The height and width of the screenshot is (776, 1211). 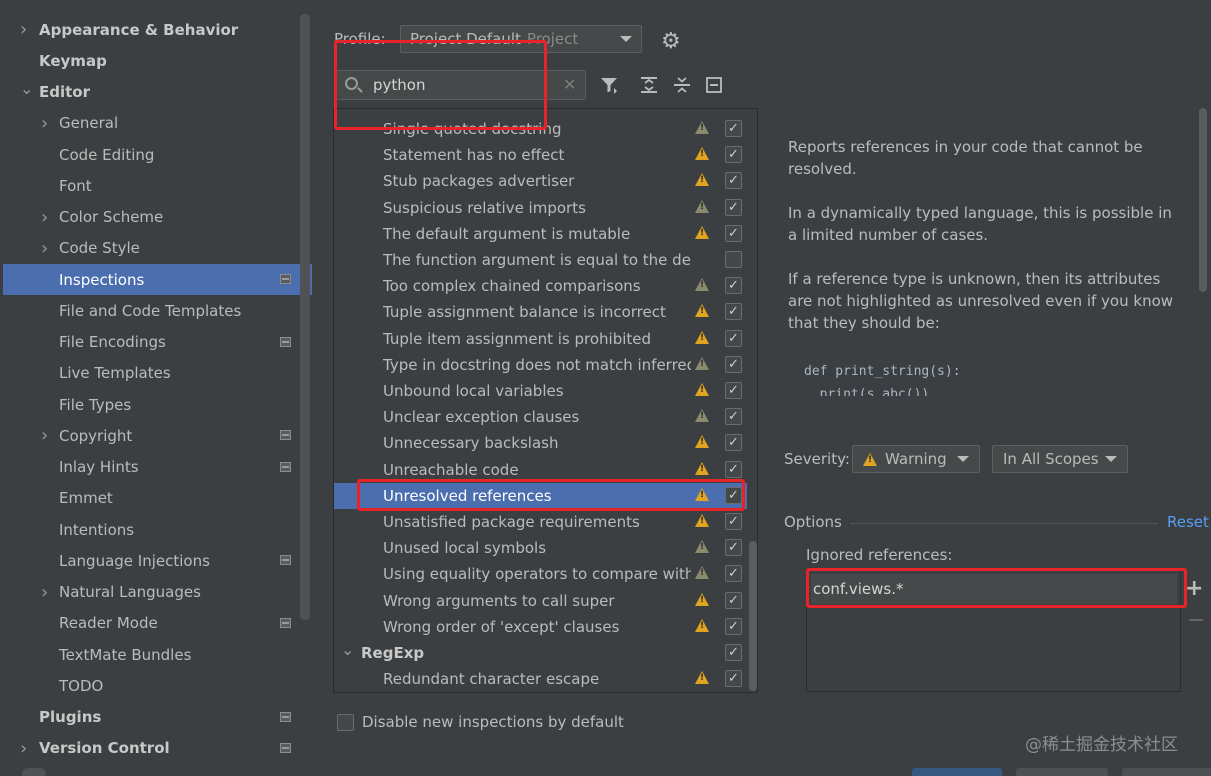 I want to click on sidebar-item-code-editing: Code Editing, so click(x=157, y=154).